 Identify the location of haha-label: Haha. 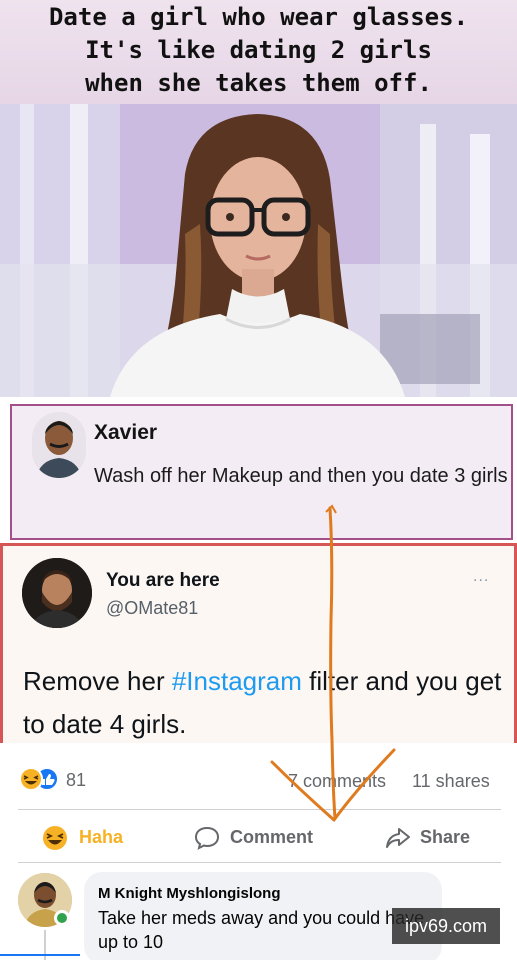
(101, 837).